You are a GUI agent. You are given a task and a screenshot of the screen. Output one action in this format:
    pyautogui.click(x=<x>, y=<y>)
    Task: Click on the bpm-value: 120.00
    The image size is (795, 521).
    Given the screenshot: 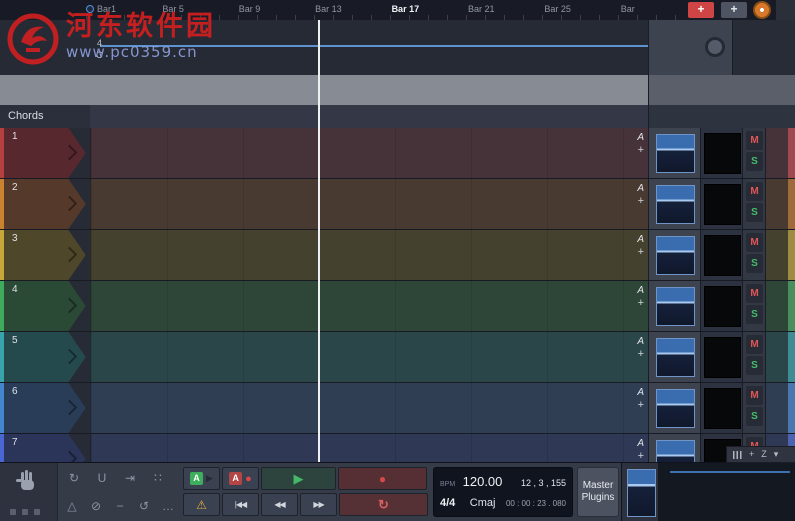 What is the action you would take?
    pyautogui.click(x=483, y=481)
    